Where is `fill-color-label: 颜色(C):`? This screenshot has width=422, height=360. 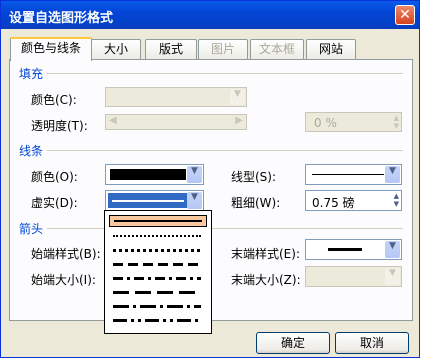
fill-color-label: 颜色(C): is located at coordinates (54, 100).